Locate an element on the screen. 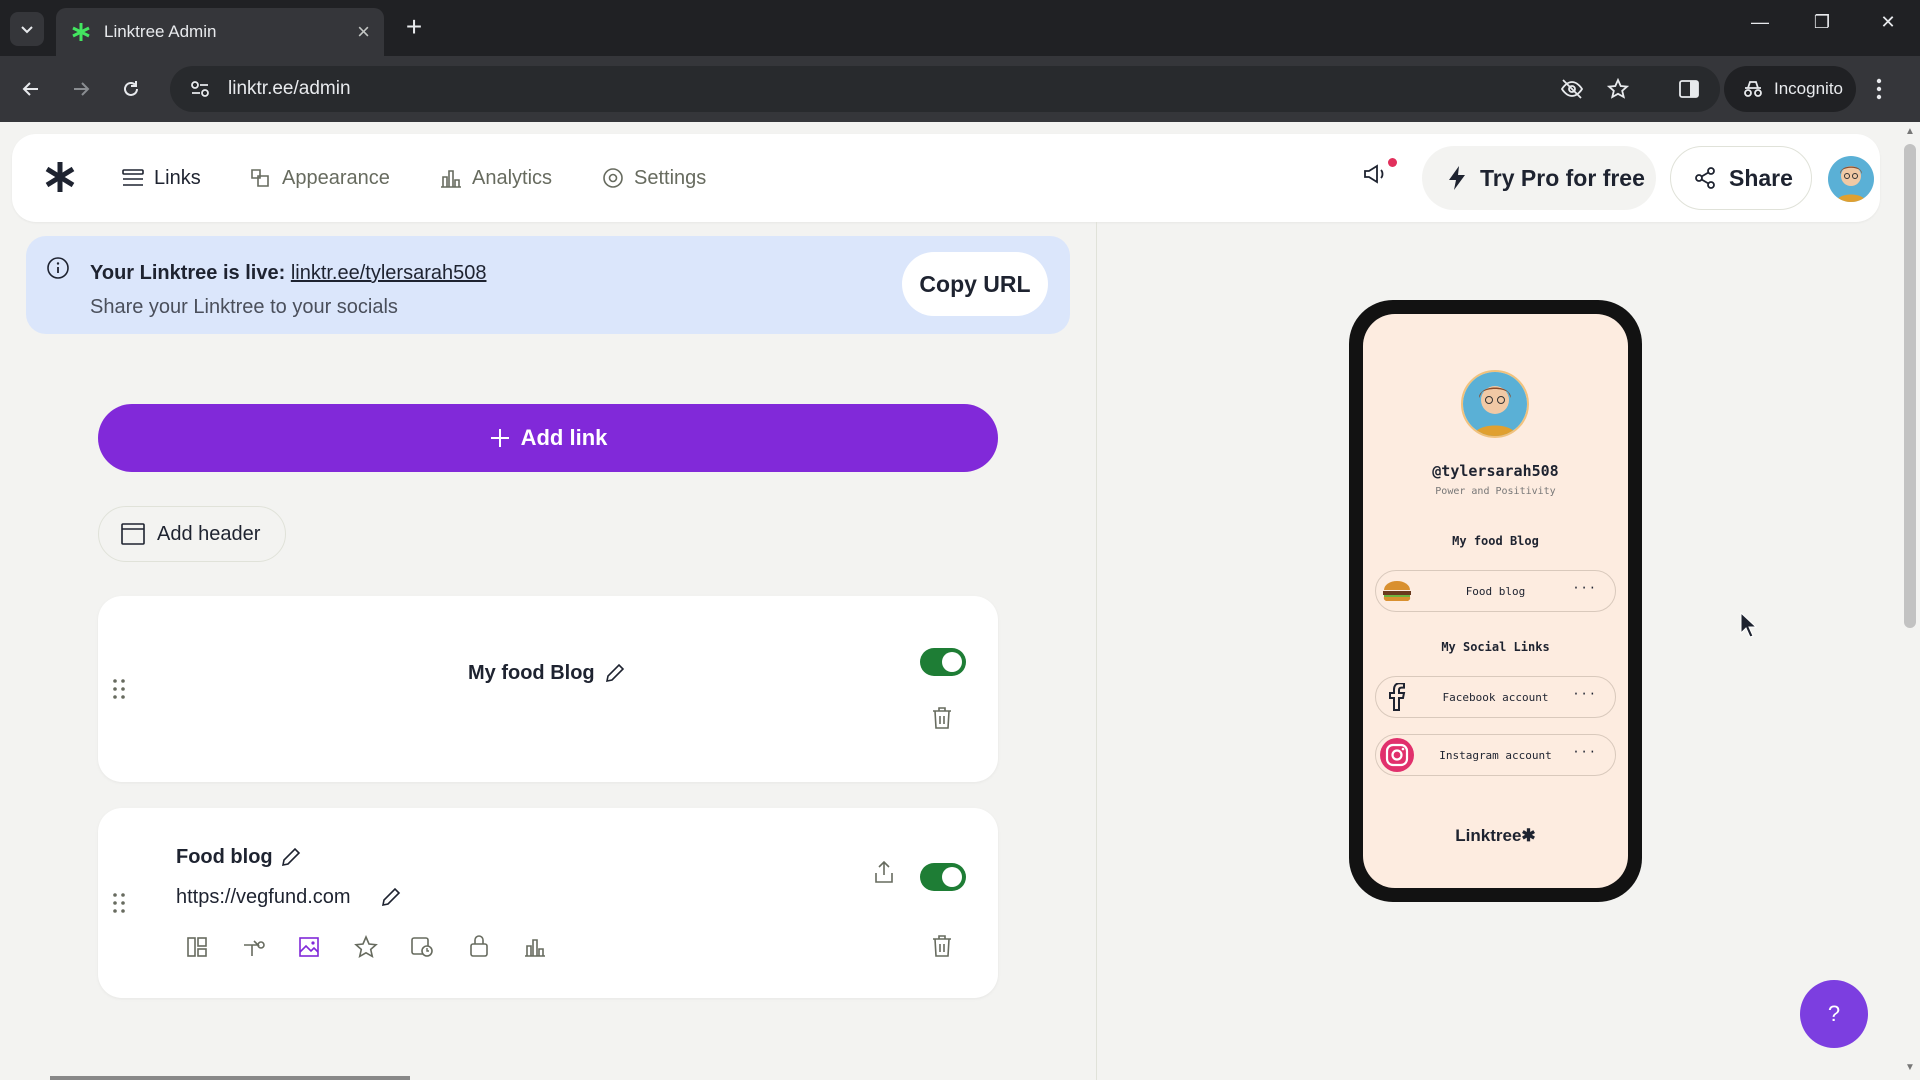 The image size is (1920, 1080). linktree-favicon-icon is located at coordinates (81, 32).